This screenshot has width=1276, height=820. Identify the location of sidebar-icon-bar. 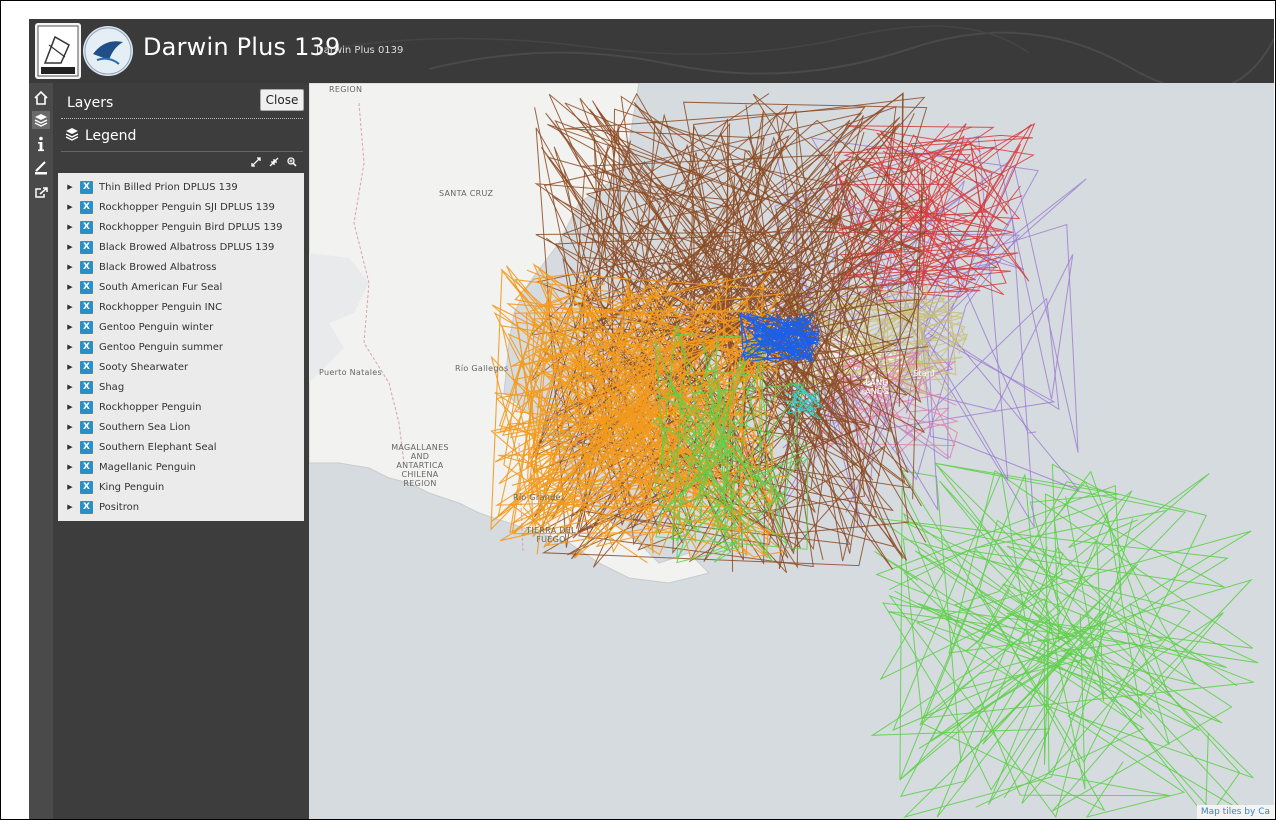
(41, 451).